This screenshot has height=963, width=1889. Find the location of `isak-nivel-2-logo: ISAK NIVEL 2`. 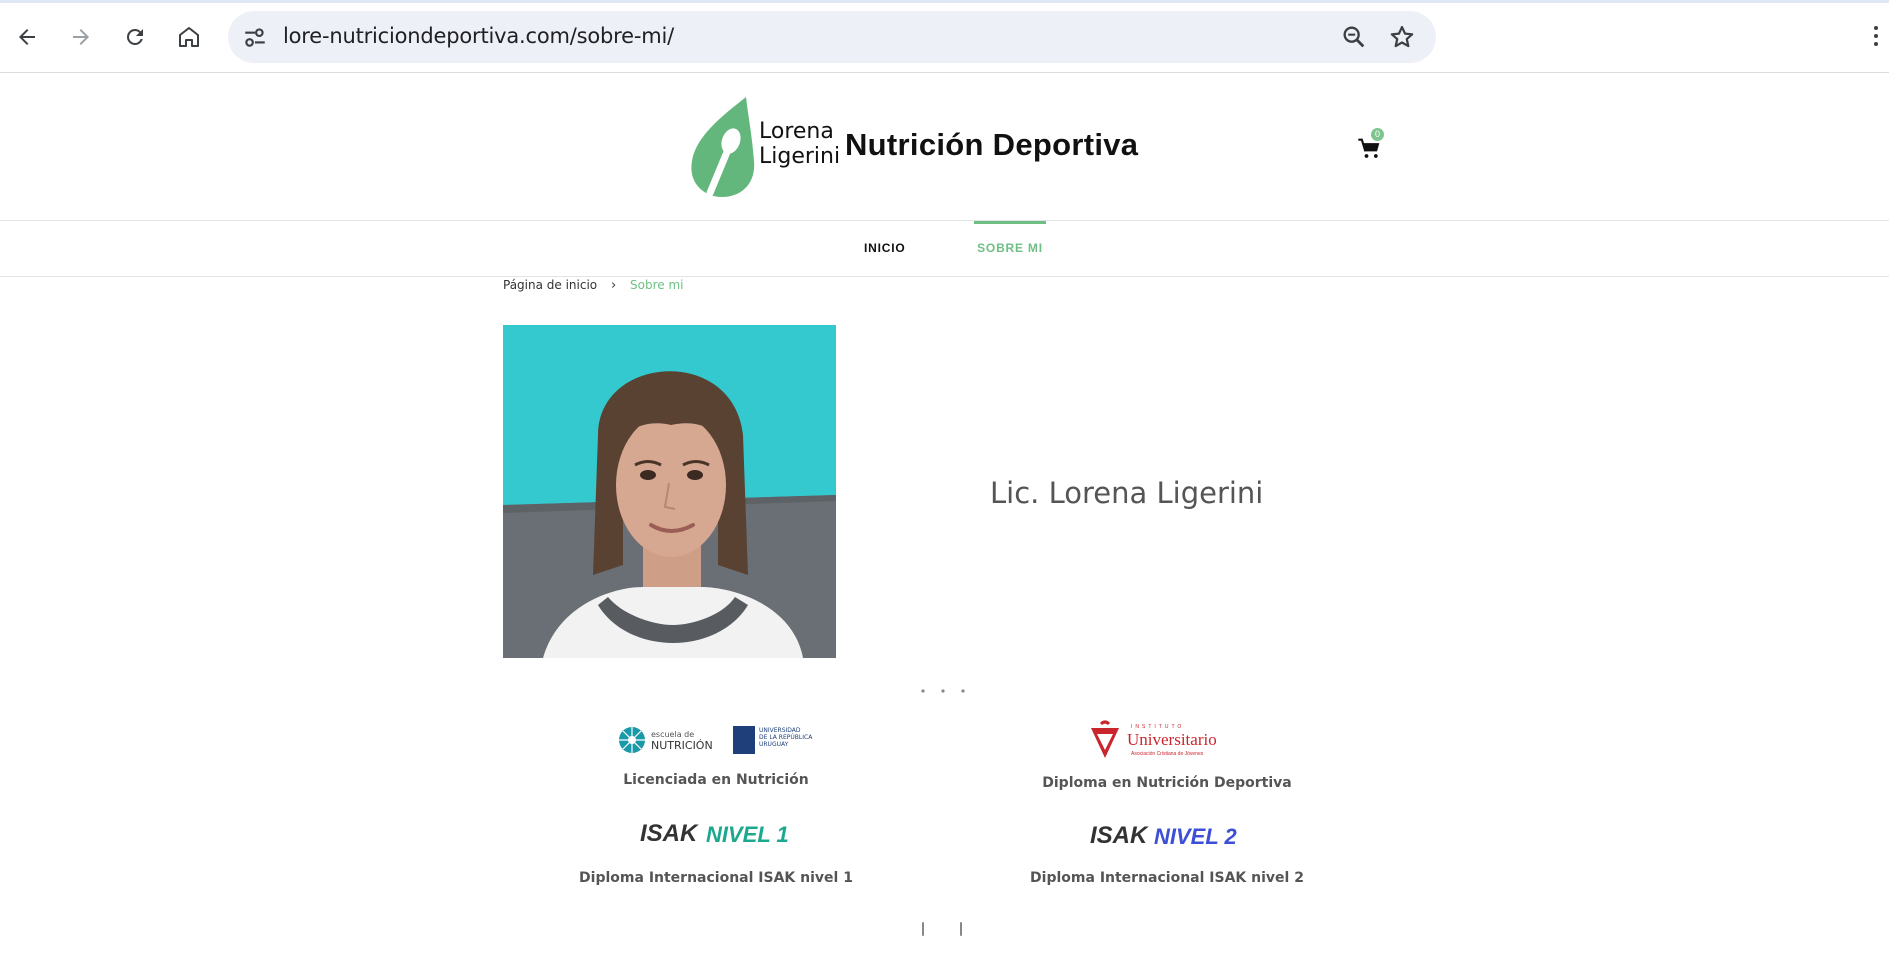

isak-nivel-2-logo: ISAK NIVEL 2 is located at coordinates (1170, 837).